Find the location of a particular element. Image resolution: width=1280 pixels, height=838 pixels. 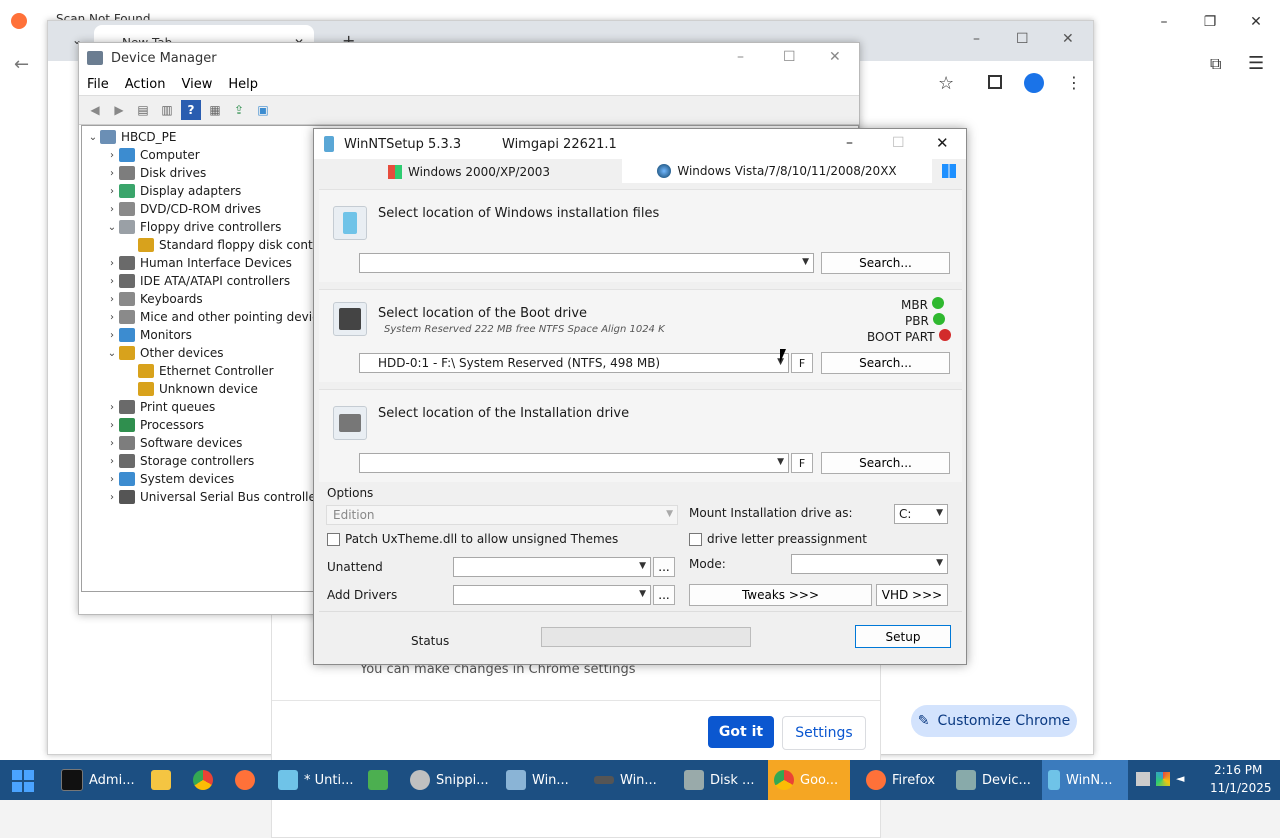

edition-combo: Edition ▼ is located at coordinates (502, 515).